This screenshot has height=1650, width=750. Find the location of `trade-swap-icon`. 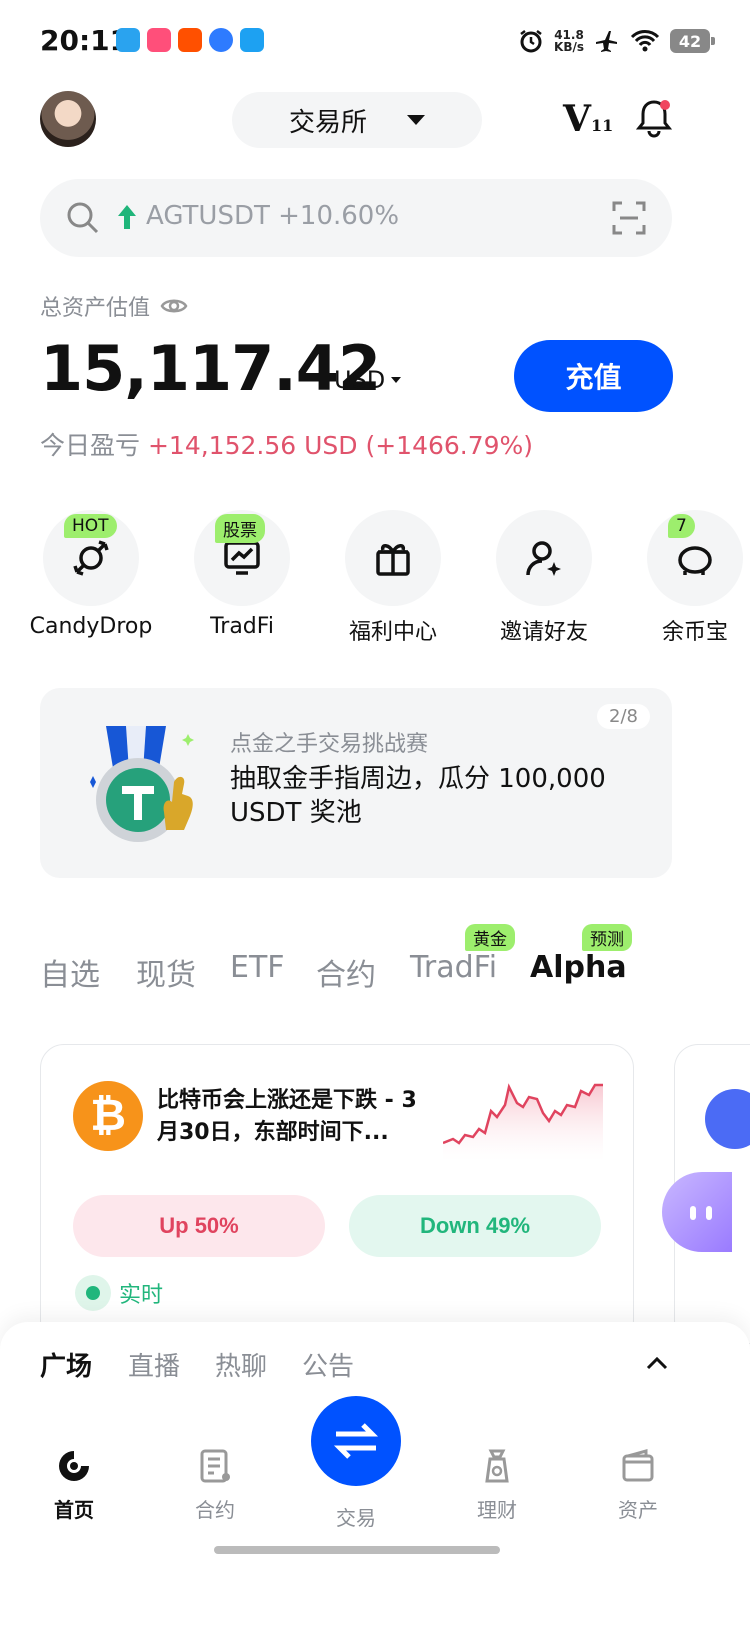

trade-swap-icon is located at coordinates (356, 1441).